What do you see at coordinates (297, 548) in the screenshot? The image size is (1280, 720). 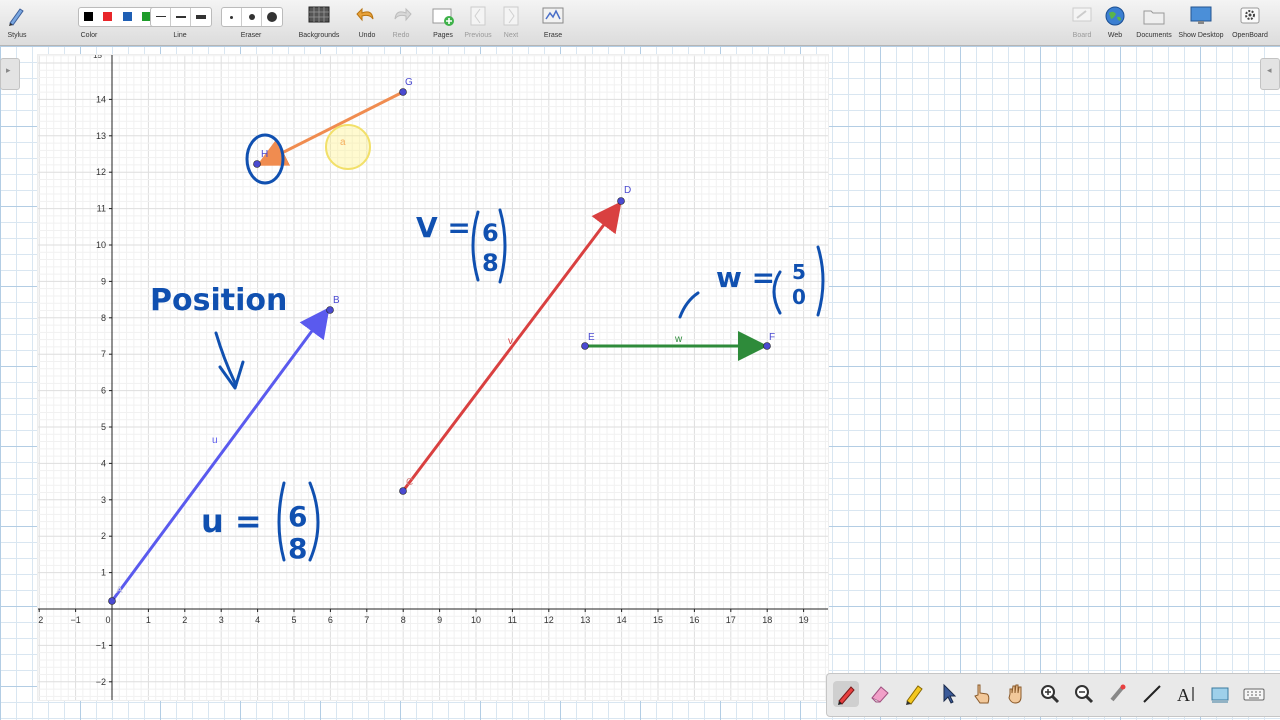 I see `ink-u-bottom: 8` at bounding box center [297, 548].